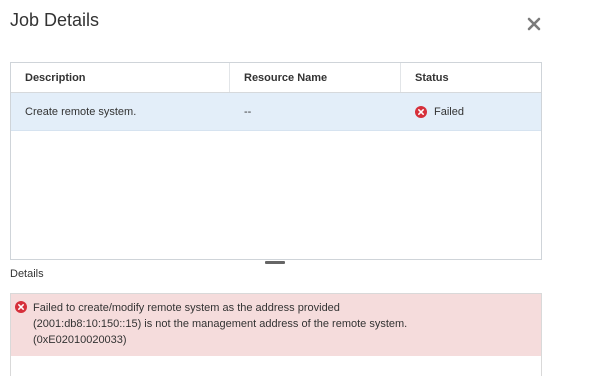 This screenshot has height=376, width=589. I want to click on status-text: Failed, so click(449, 111).